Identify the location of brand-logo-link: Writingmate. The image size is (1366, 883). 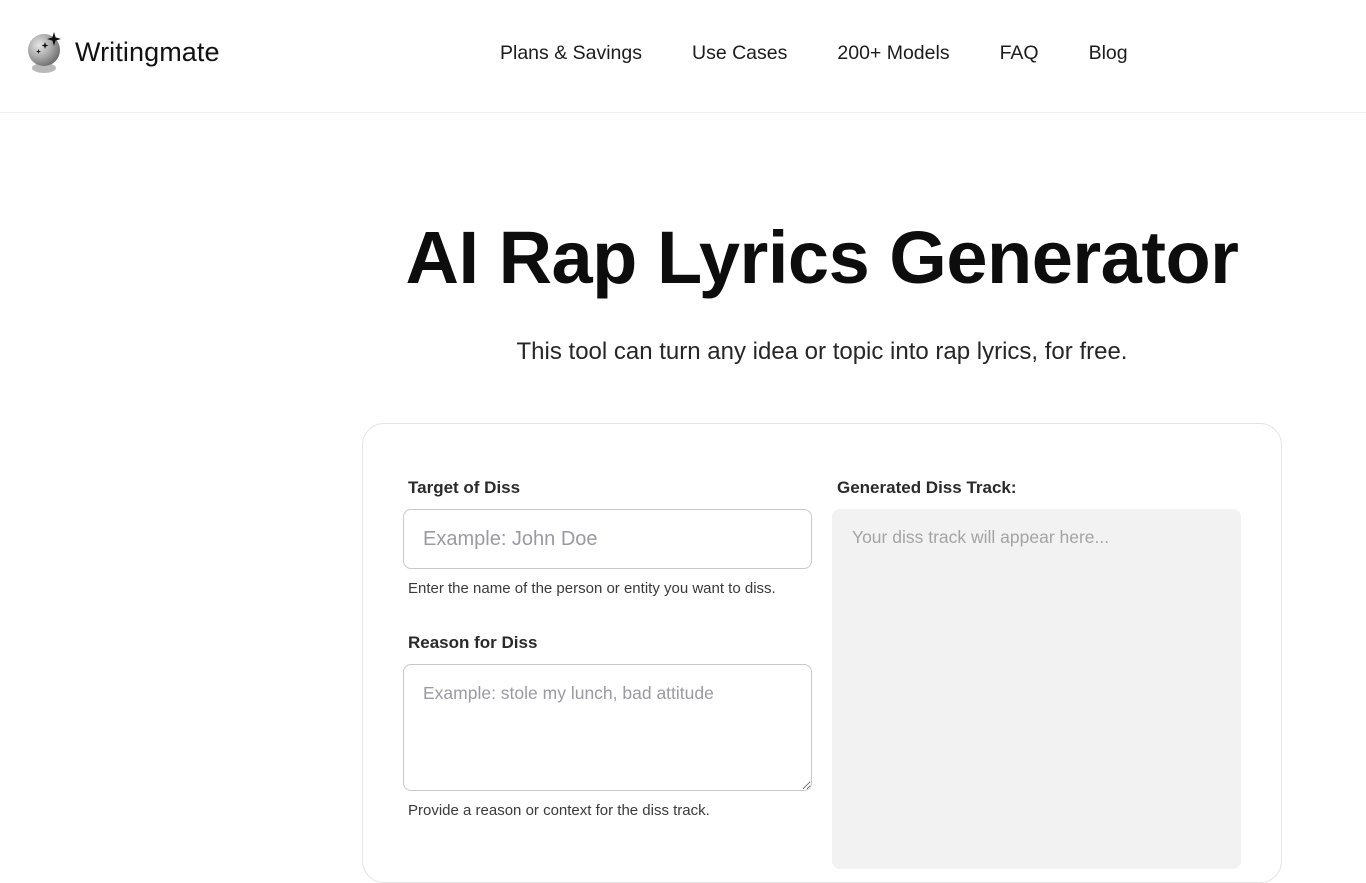
(124, 53).